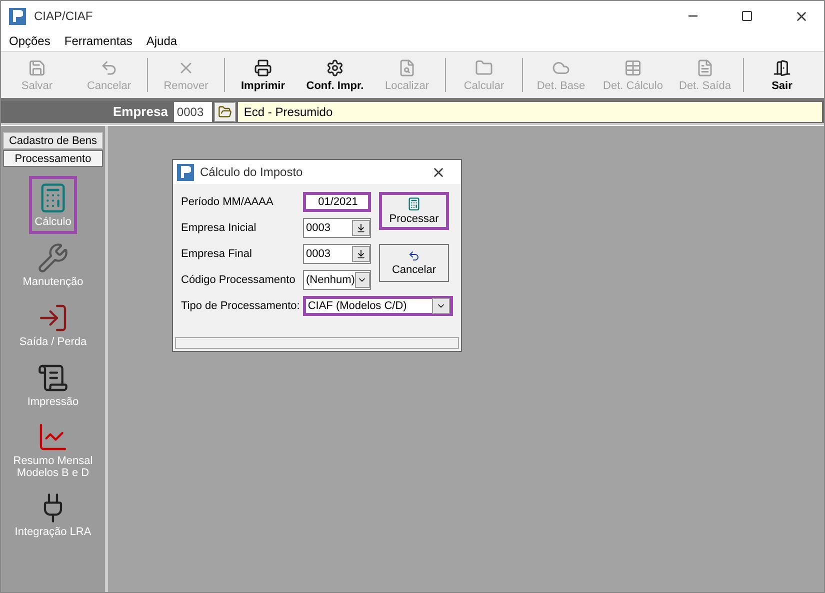 The width and height of the screenshot is (825, 593). Describe the element at coordinates (252, 172) in the screenshot. I see `dialog-title: Cálculo do Imposto` at that location.